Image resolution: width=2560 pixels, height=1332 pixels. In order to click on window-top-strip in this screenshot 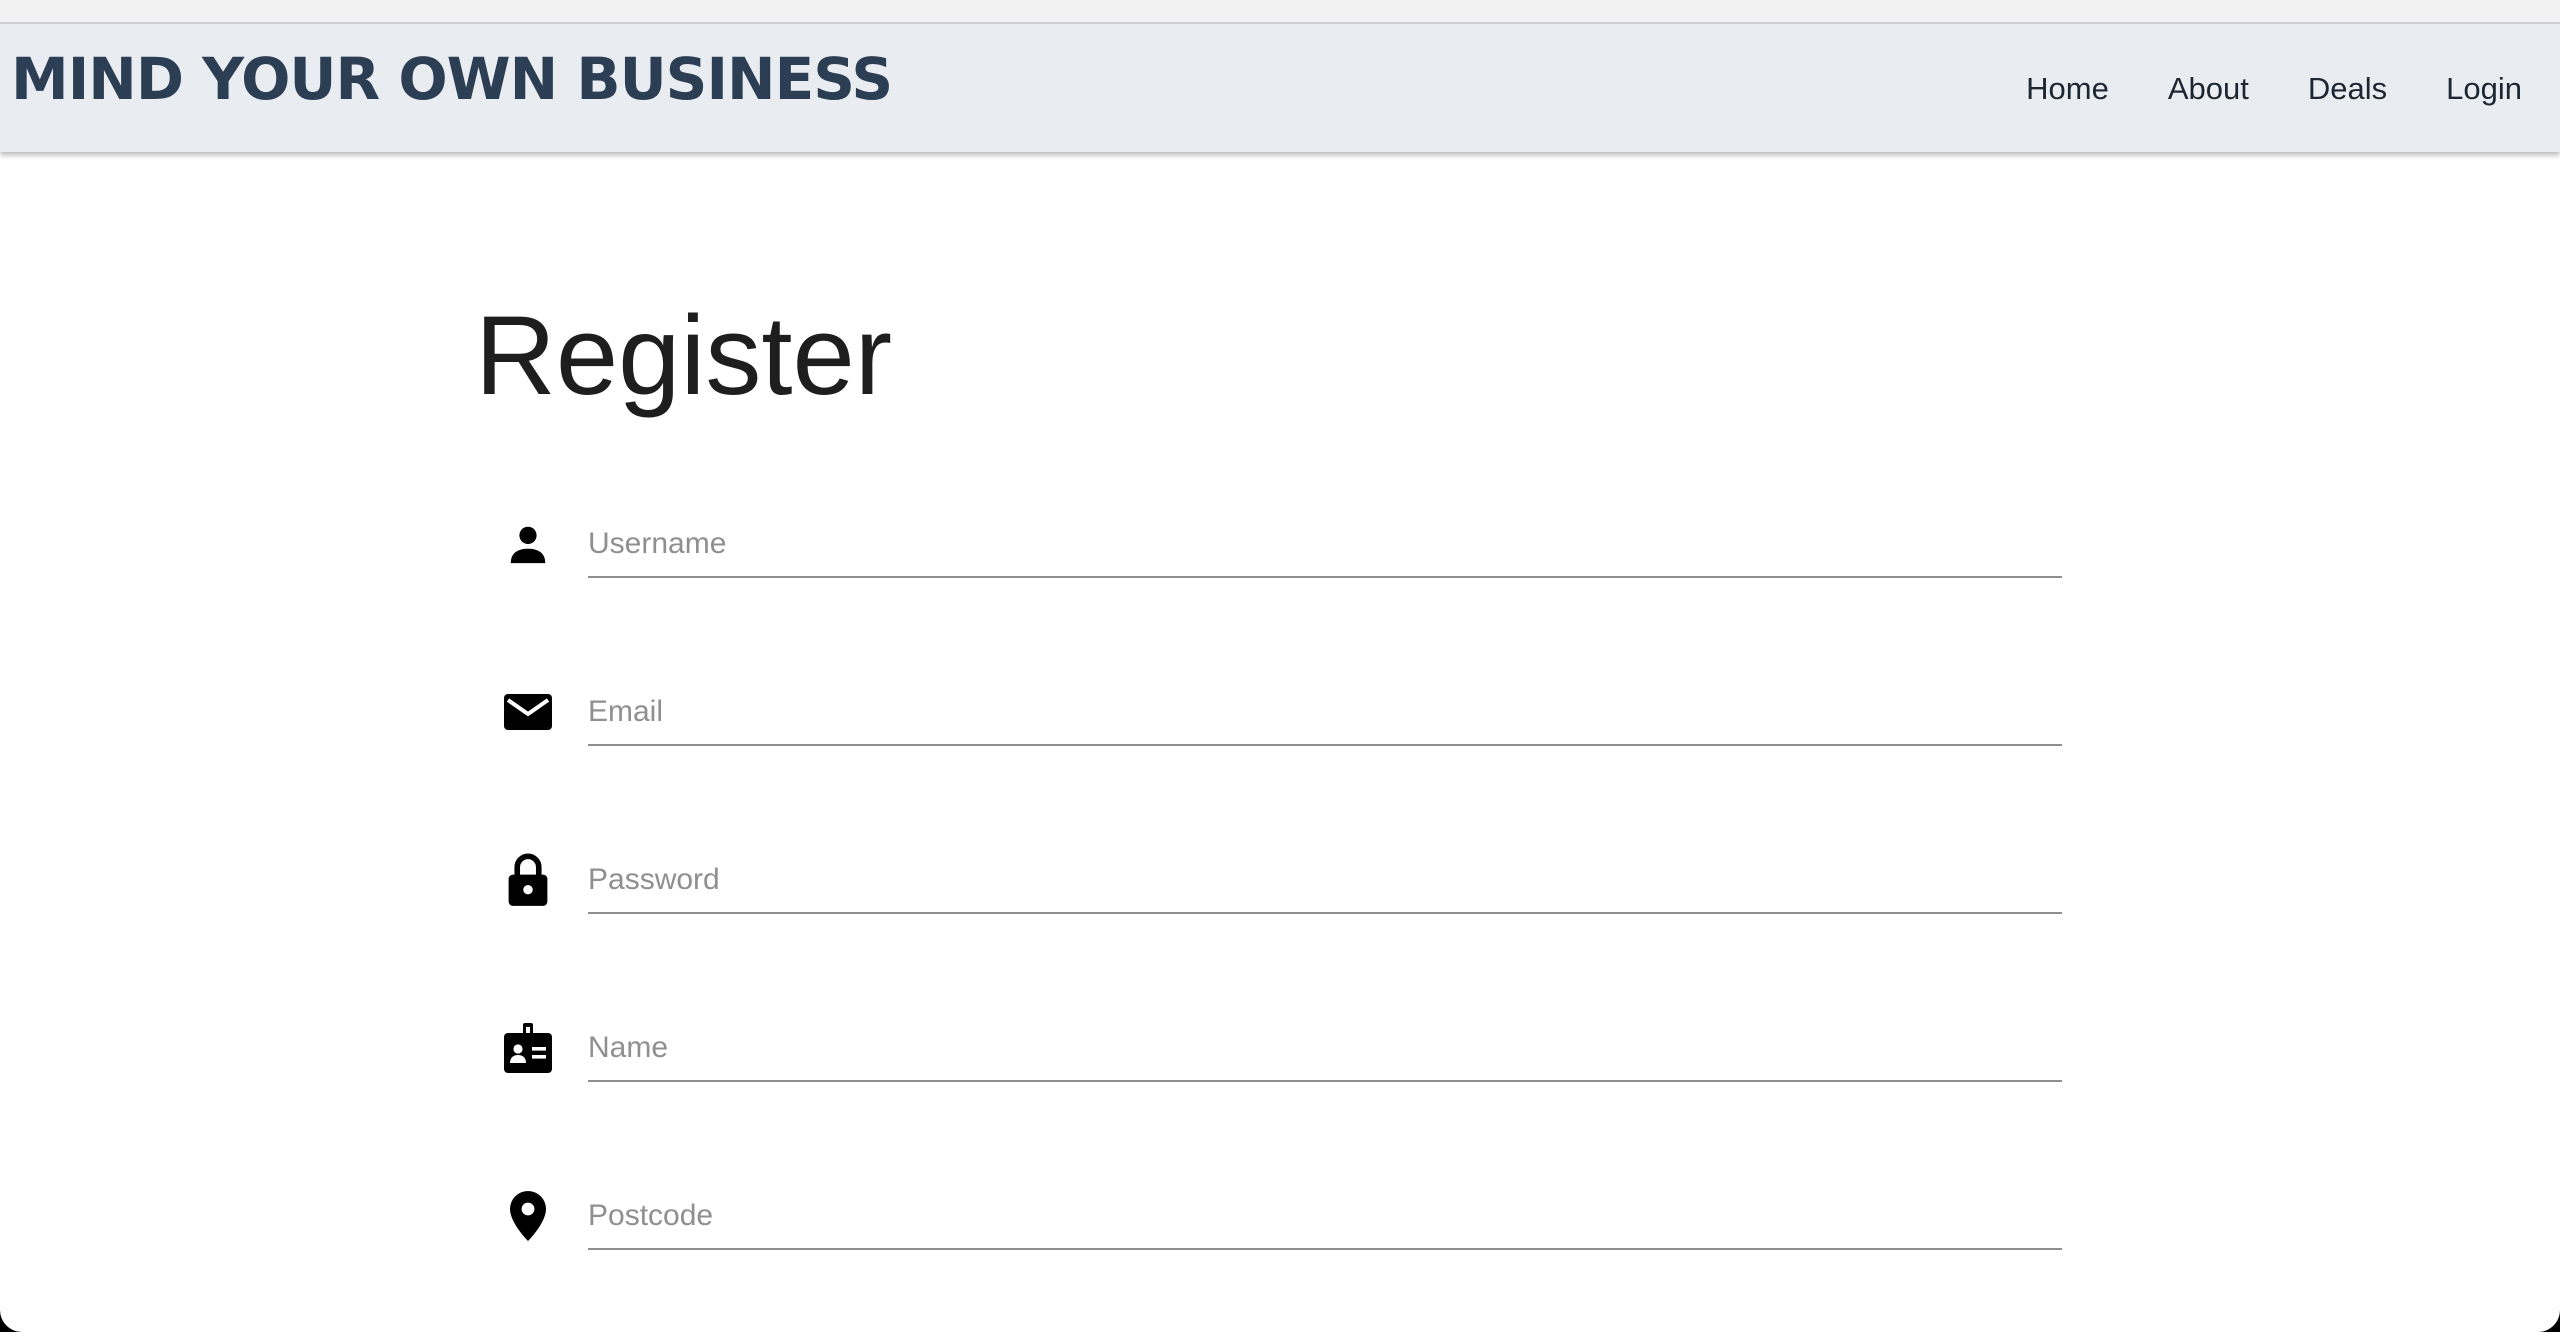, I will do `click(1280, 12)`.